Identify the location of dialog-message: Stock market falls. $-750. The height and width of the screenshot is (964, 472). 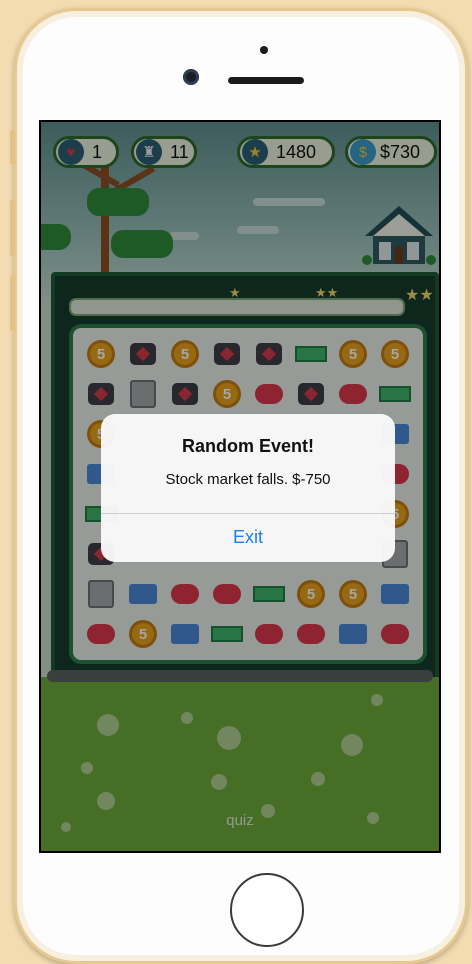
(248, 479).